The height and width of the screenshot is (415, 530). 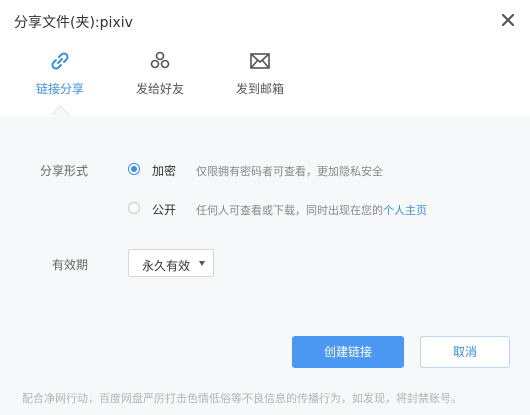 I want to click on share-form-label: 分享形式, so click(x=64, y=171).